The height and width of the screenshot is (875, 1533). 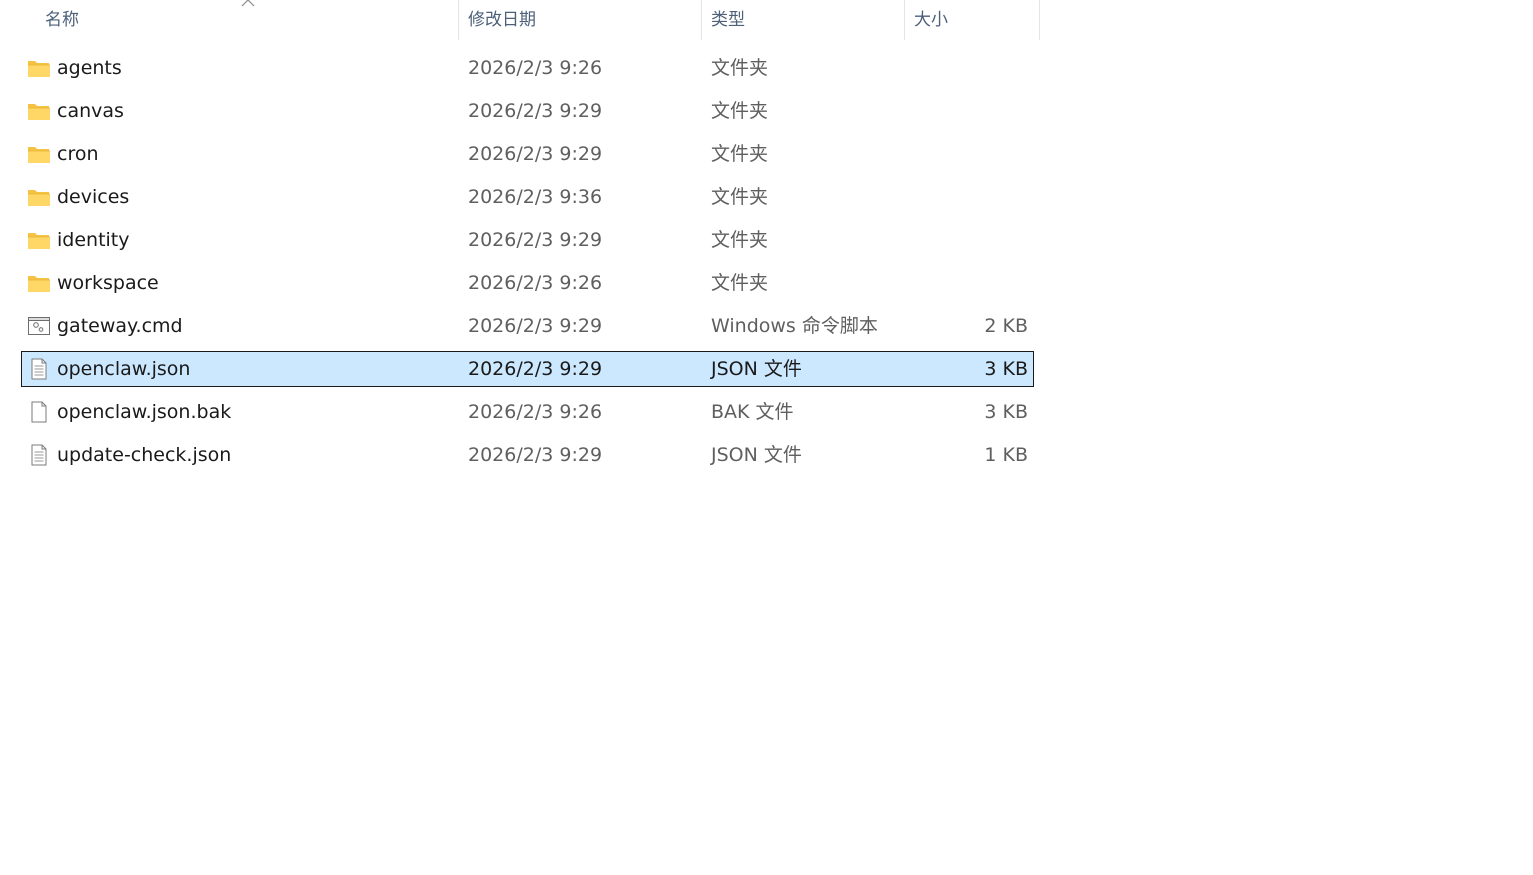 I want to click on file-name: openclaw.json.bak, so click(x=144, y=412).